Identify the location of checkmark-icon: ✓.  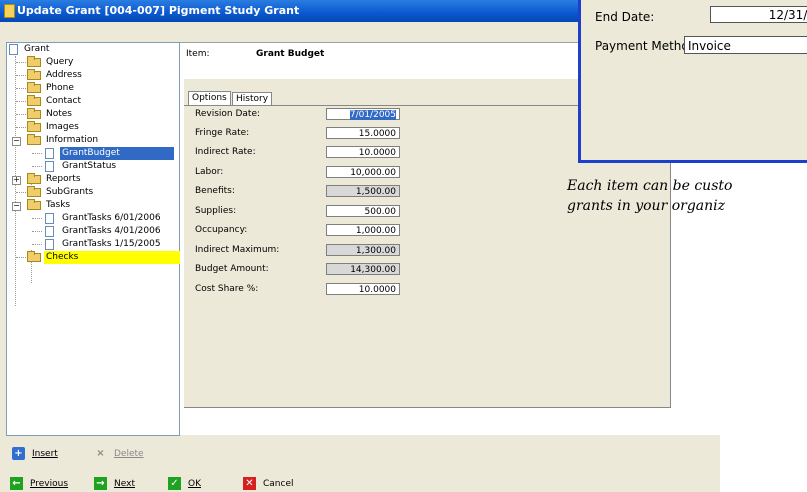
(174, 483).